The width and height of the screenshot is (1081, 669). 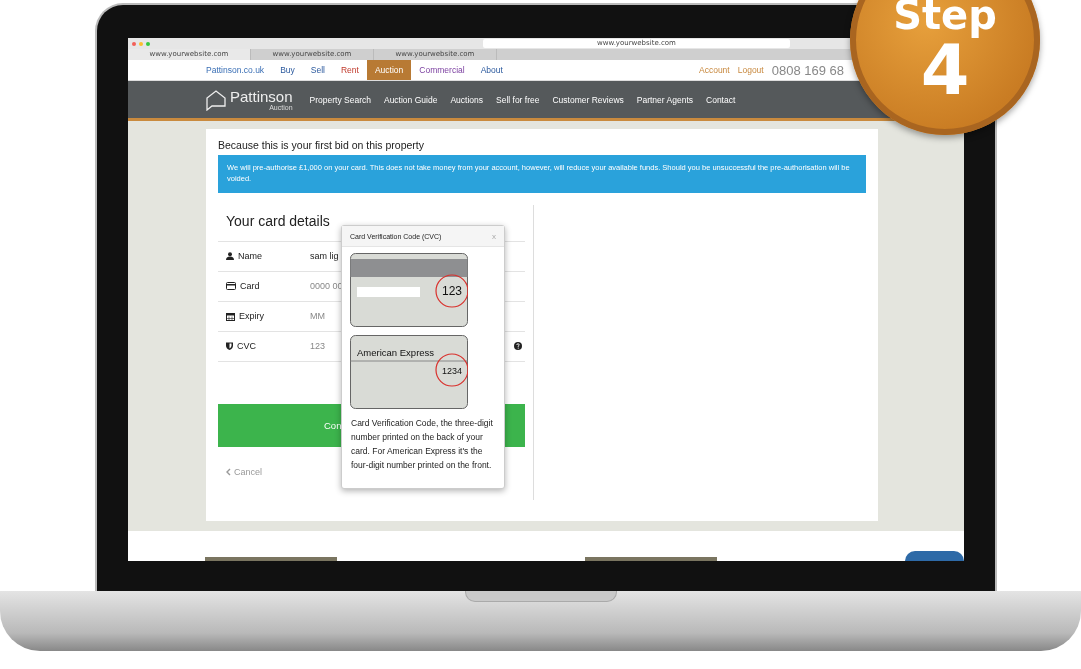 What do you see at coordinates (250, 256) in the screenshot?
I see `field-label: Name` at bounding box center [250, 256].